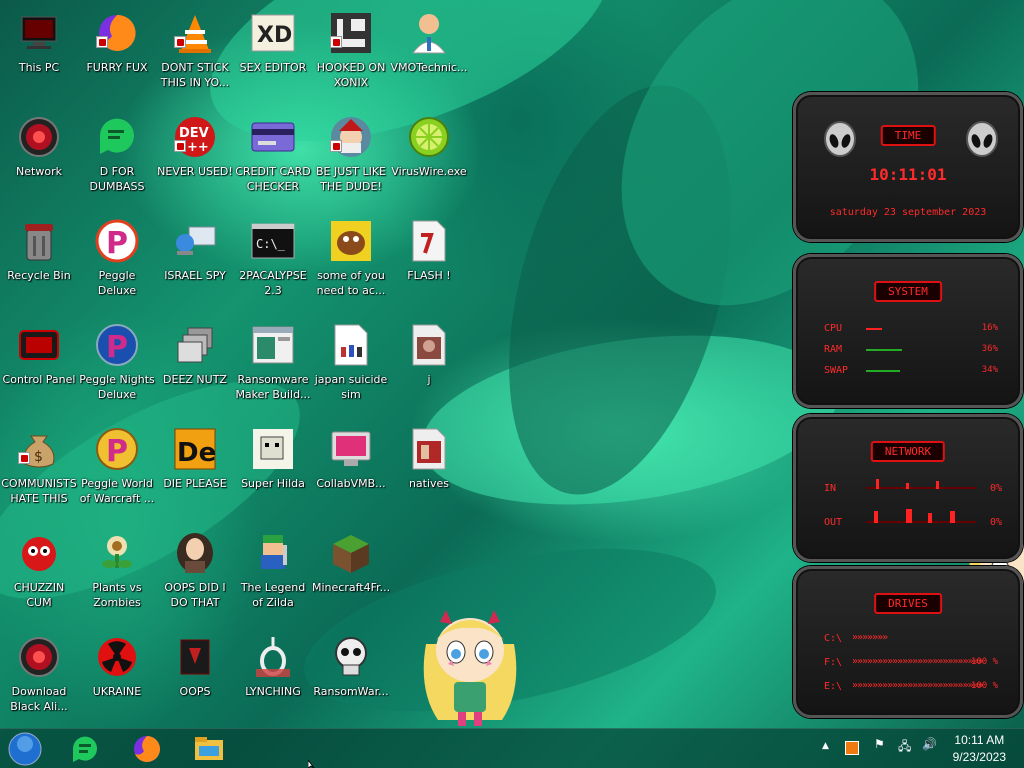  What do you see at coordinates (39, 158) in the screenshot?
I see `desktop-icon-network: Network` at bounding box center [39, 158].